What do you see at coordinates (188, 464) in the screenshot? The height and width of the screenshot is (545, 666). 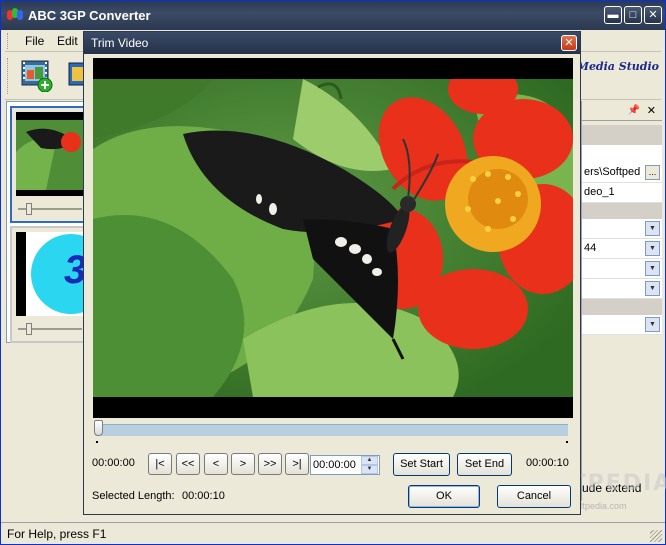 I see `rewind-button: <<` at bounding box center [188, 464].